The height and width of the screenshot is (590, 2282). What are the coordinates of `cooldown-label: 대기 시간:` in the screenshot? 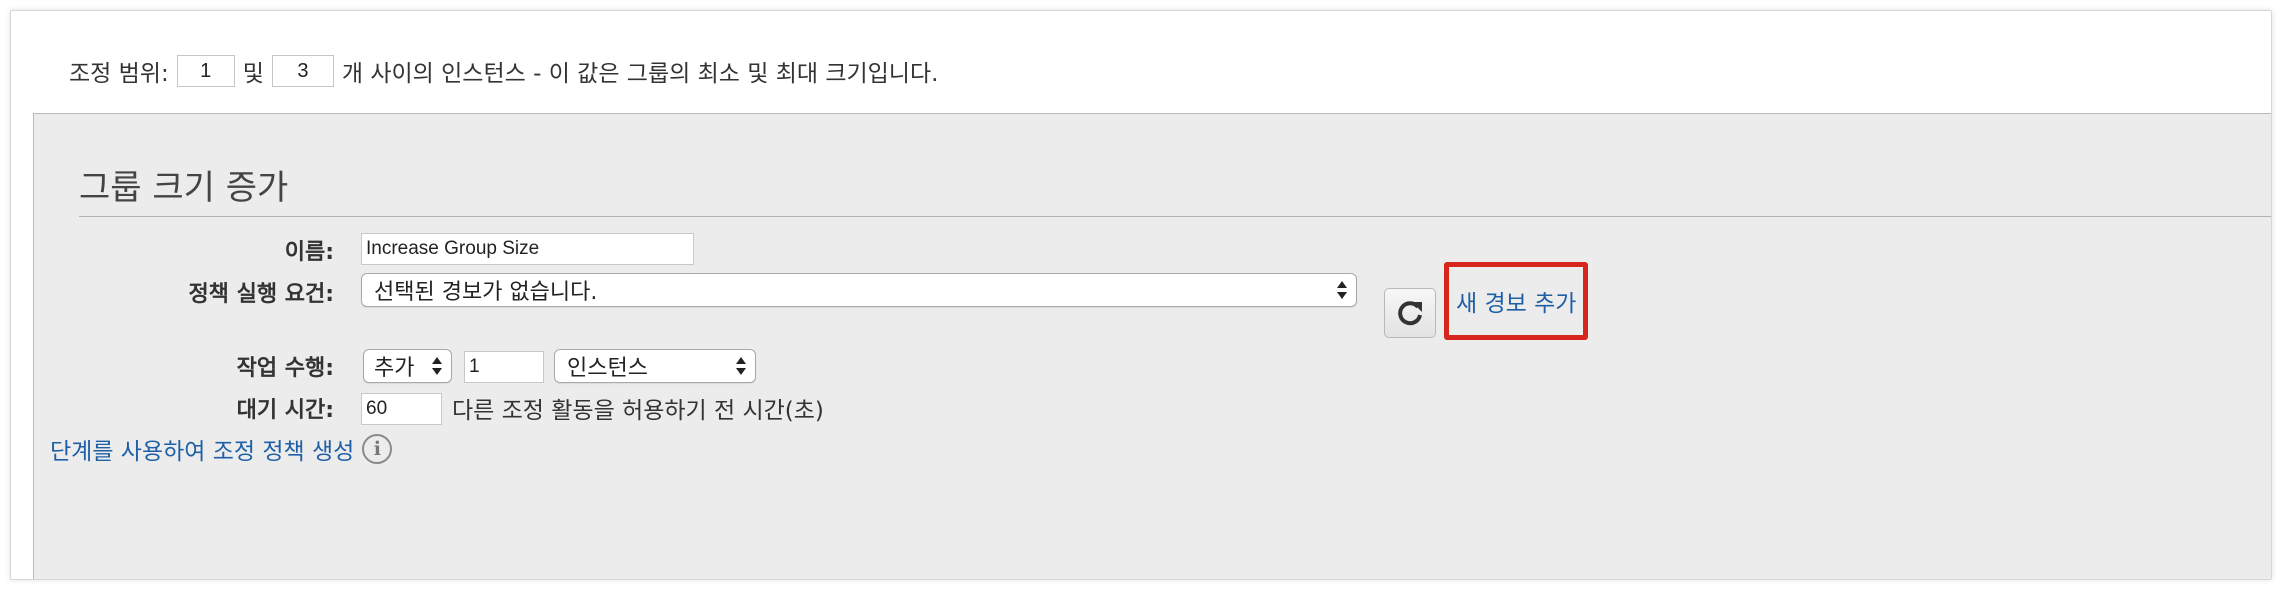 It's located at (285, 410).